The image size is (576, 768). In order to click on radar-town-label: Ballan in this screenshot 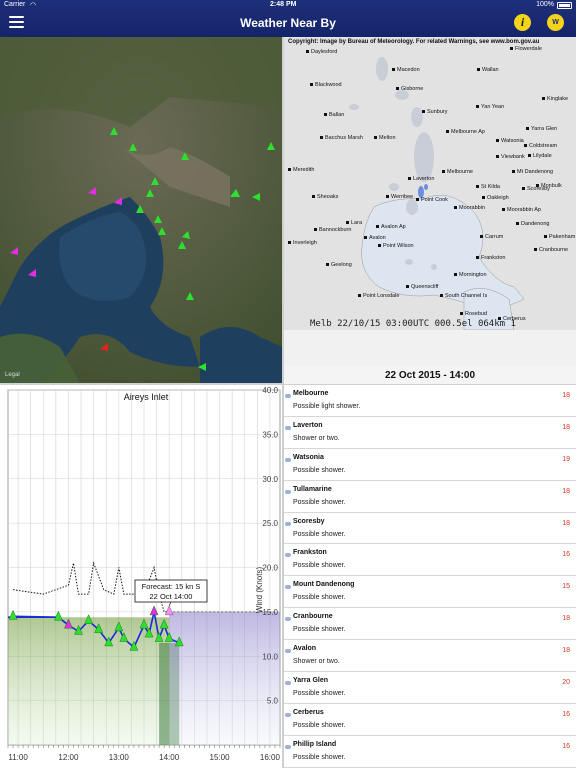, I will do `click(334, 115)`.